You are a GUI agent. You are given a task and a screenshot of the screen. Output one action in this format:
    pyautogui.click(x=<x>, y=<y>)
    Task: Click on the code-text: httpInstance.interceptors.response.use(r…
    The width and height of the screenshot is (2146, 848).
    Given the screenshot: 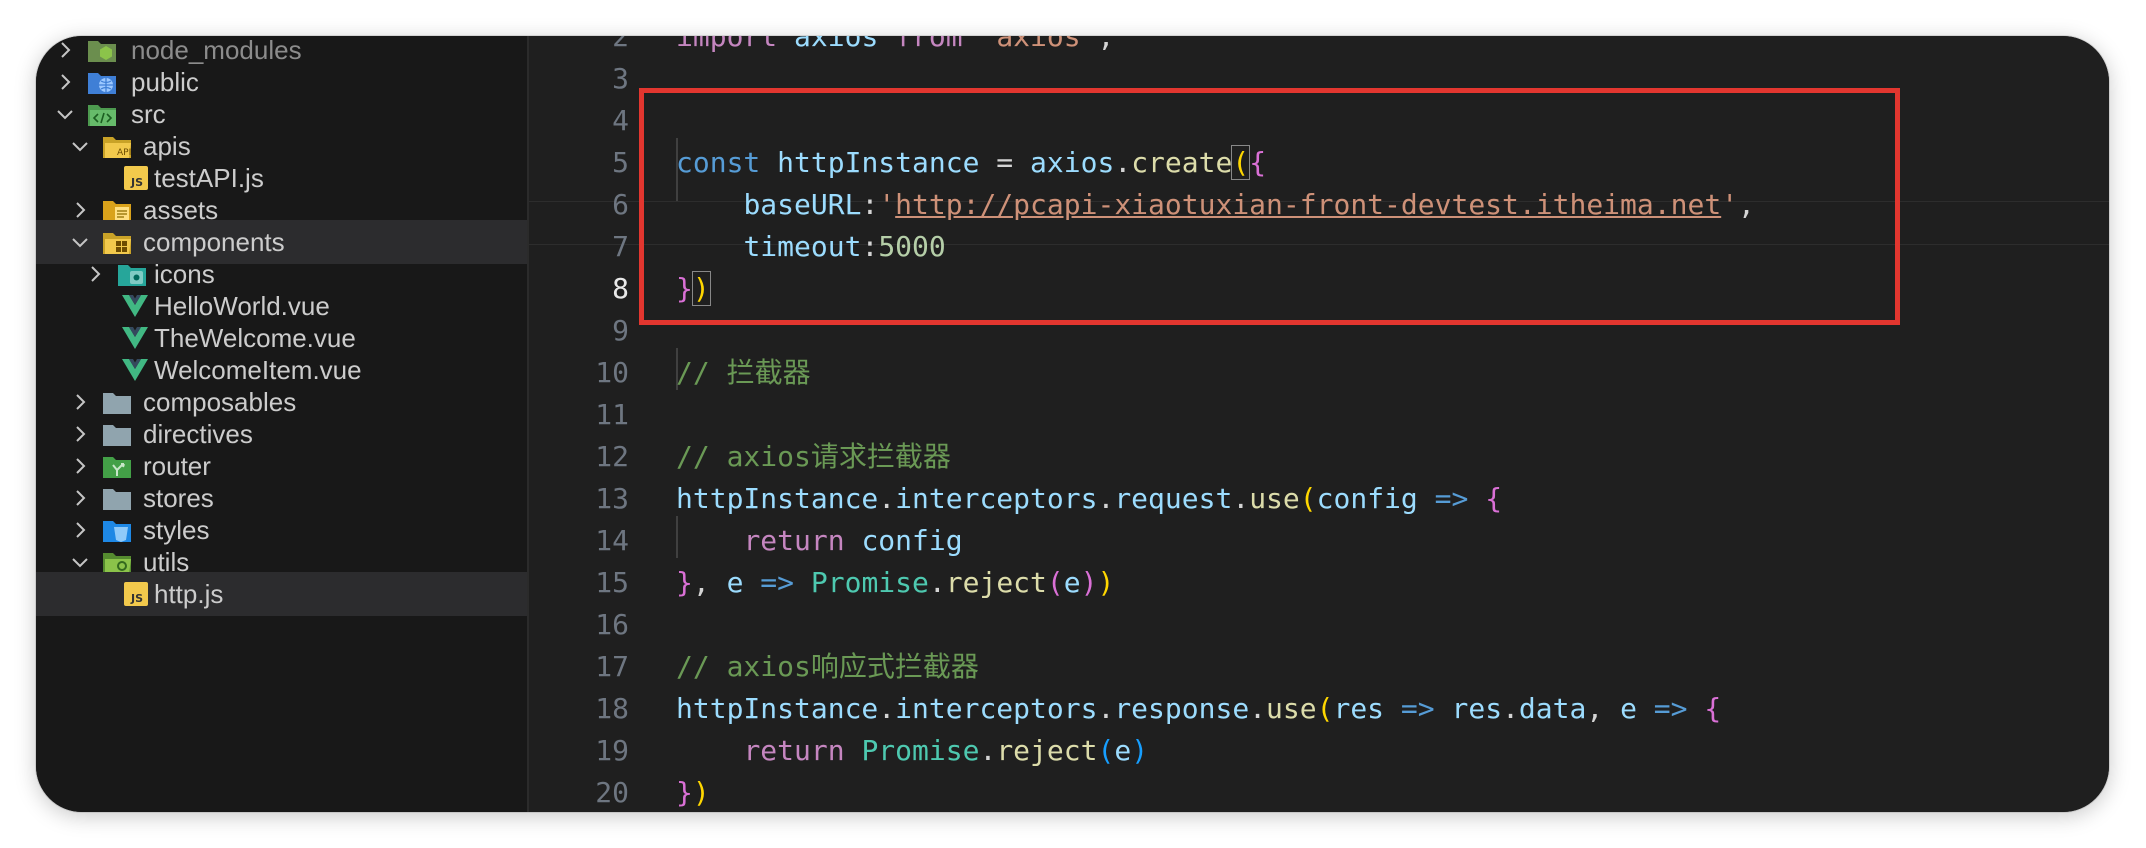 What is the action you would take?
    pyautogui.click(x=1198, y=709)
    